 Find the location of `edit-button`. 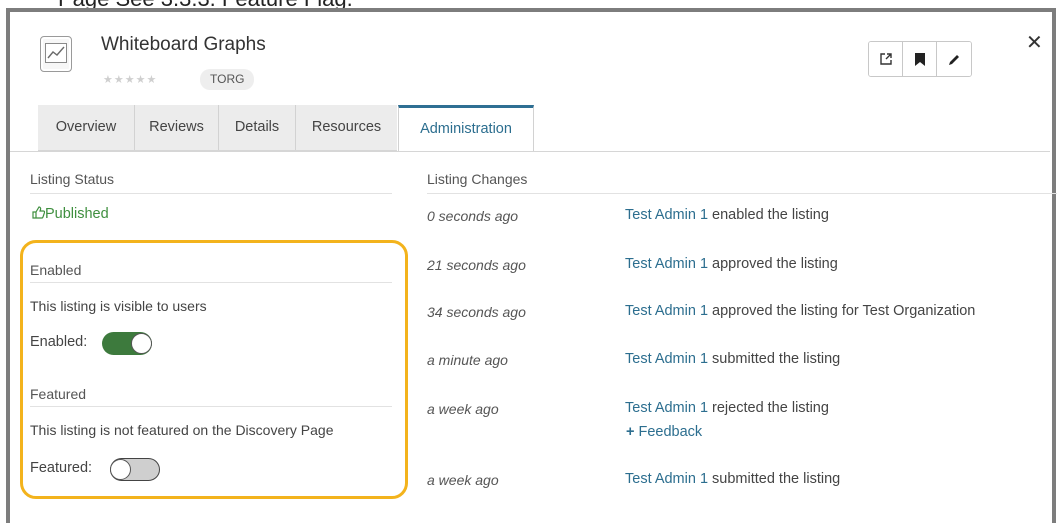

edit-button is located at coordinates (954, 59).